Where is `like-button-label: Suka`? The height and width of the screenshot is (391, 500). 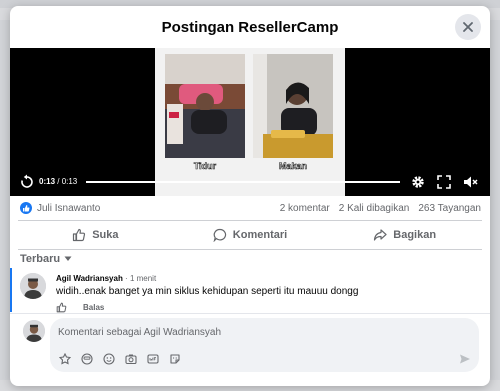 like-button-label: Suka is located at coordinates (105, 235).